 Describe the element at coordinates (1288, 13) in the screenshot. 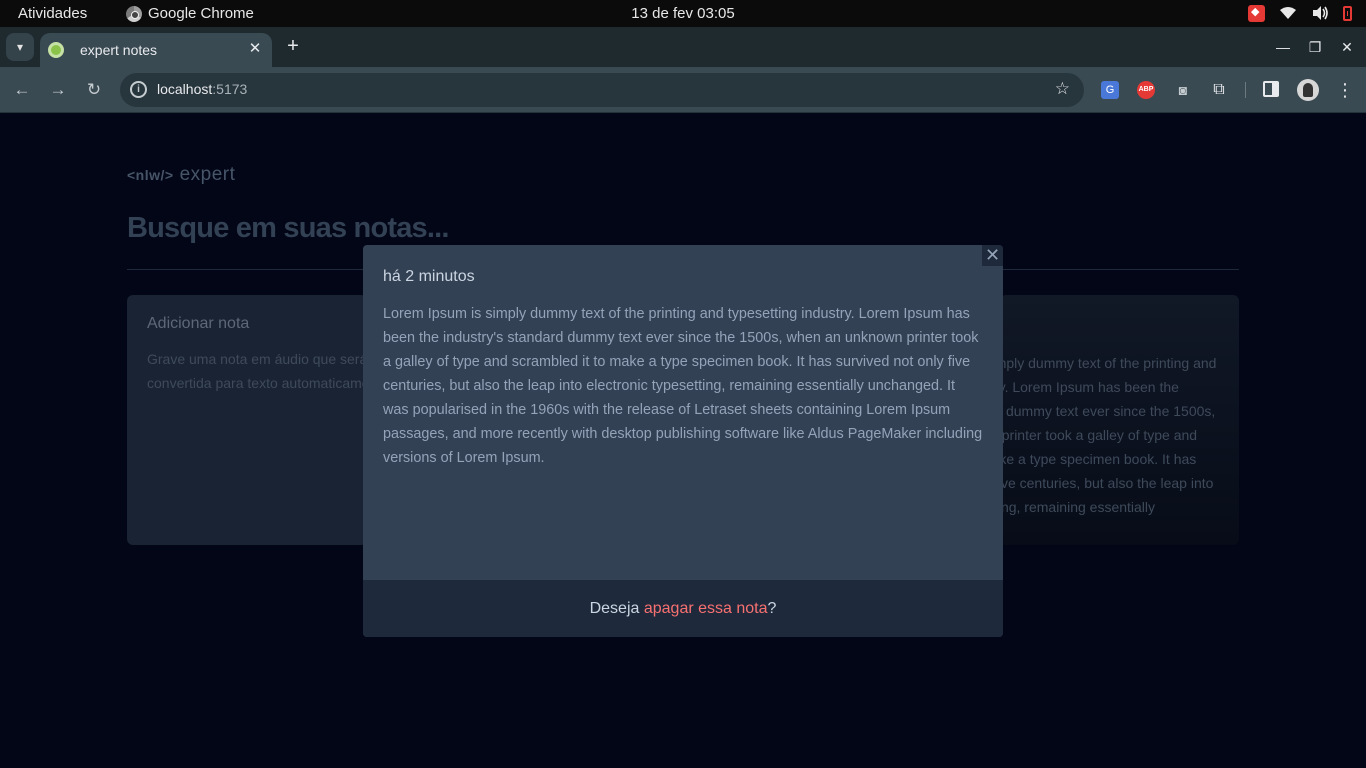

I see `wifi-icon` at that location.